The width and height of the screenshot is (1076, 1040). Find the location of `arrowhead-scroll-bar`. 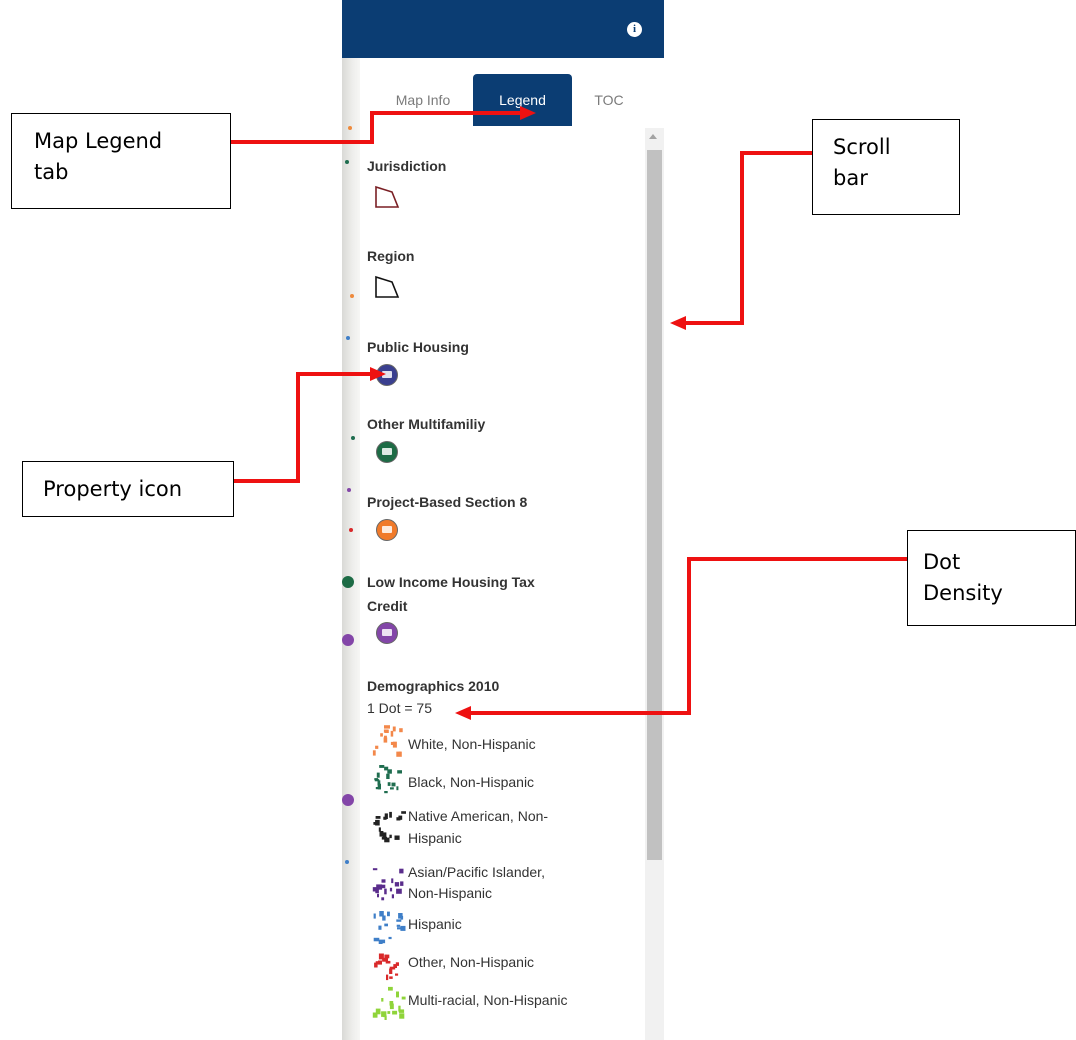

arrowhead-scroll-bar is located at coordinates (678, 323).